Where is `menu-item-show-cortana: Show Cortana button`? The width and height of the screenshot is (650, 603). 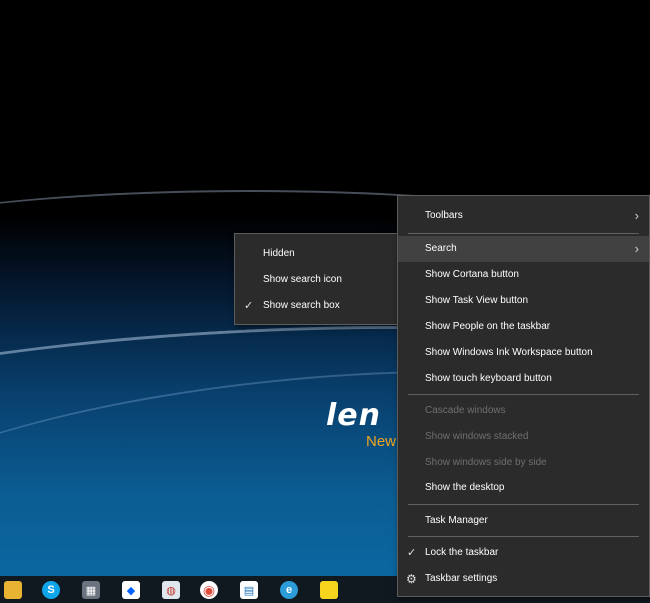 menu-item-show-cortana: Show Cortana button is located at coordinates (523, 275).